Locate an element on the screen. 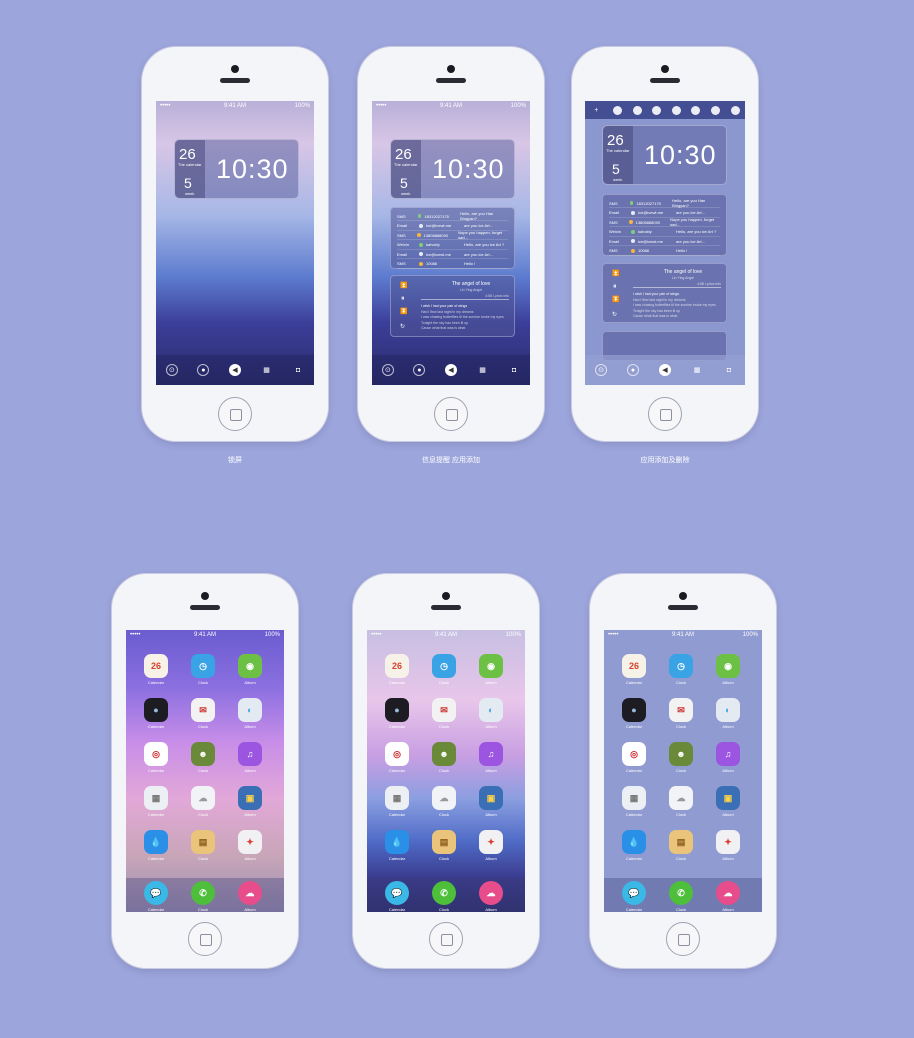 The width and height of the screenshot is (914, 1038). mail-icon is located at coordinates (696, 110).